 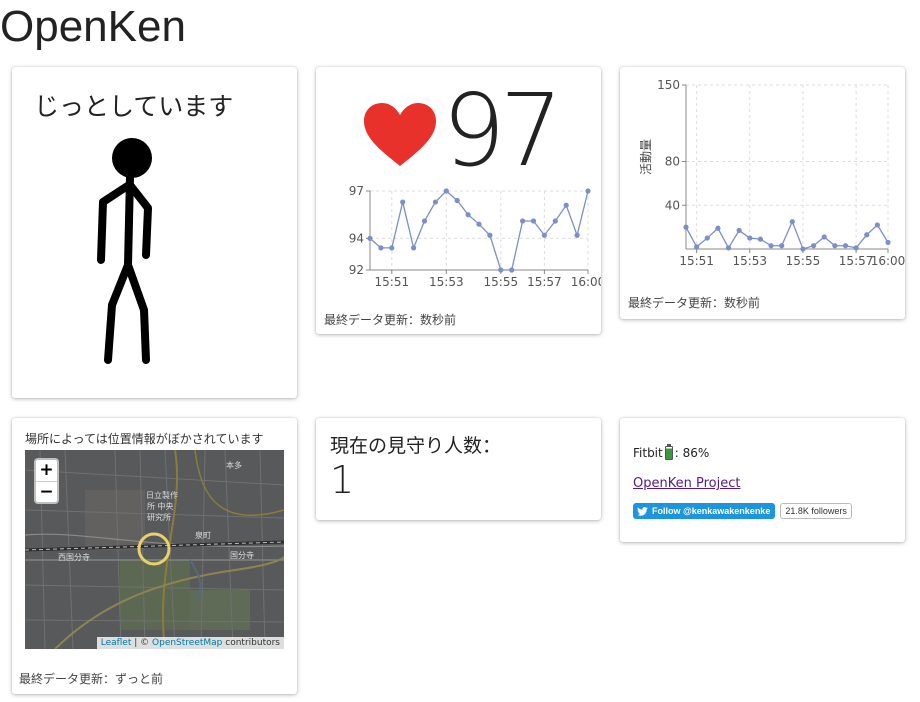 I want to click on map-label: 本多, so click(x=234, y=465).